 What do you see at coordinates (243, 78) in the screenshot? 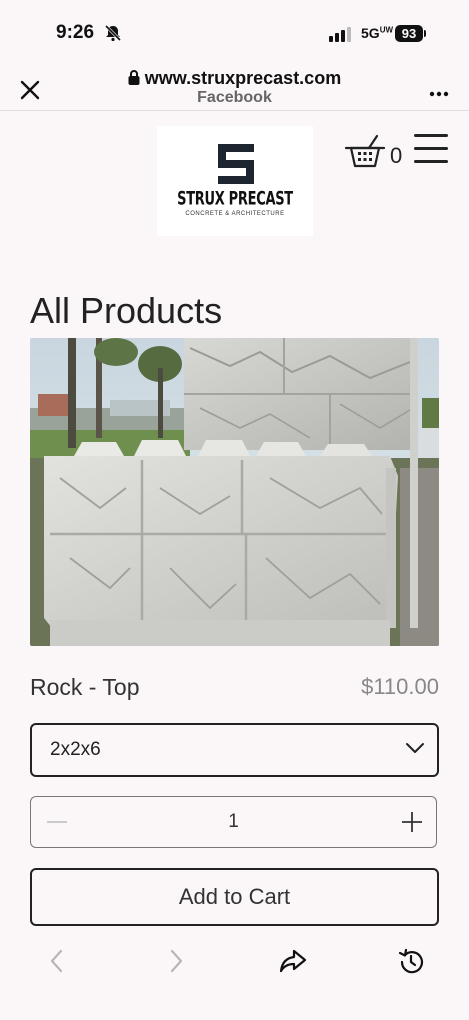
I see `domain-text: www.struxprecast.com` at bounding box center [243, 78].